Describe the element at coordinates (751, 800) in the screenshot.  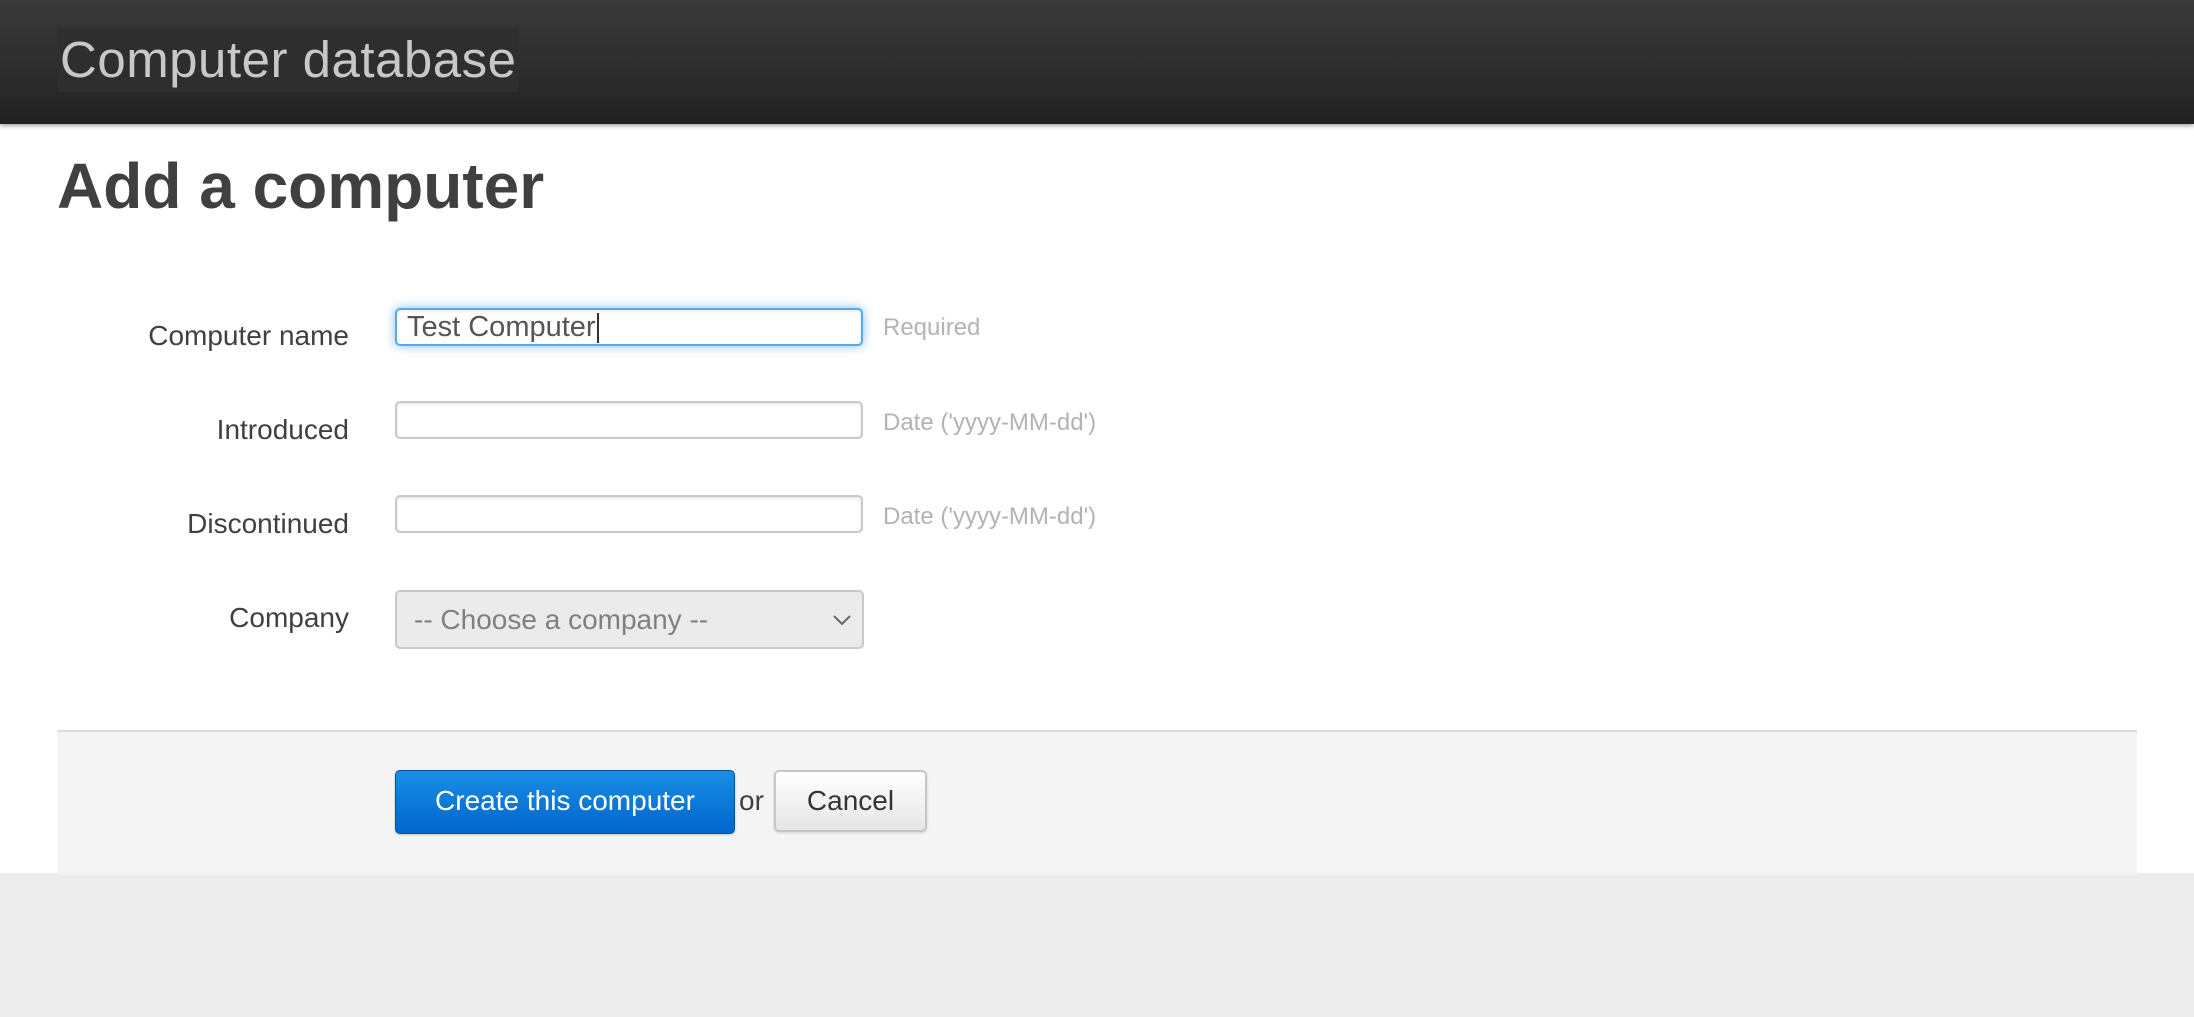
I see `or-separator: or` at that location.